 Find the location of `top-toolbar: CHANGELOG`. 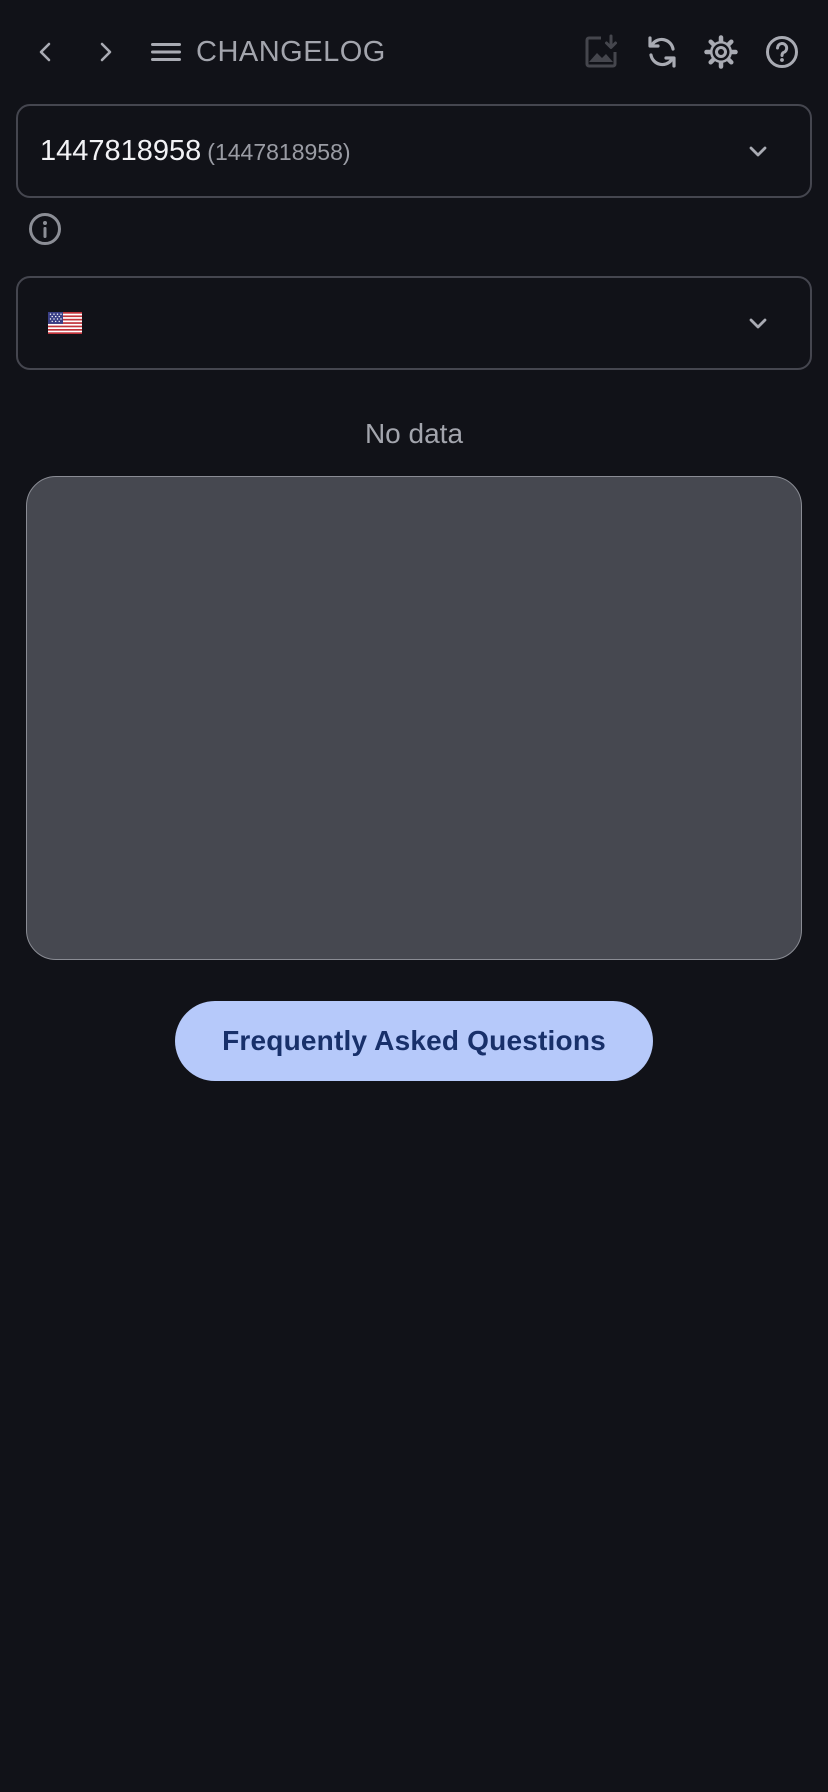

top-toolbar: CHANGELOG is located at coordinates (414, 52).